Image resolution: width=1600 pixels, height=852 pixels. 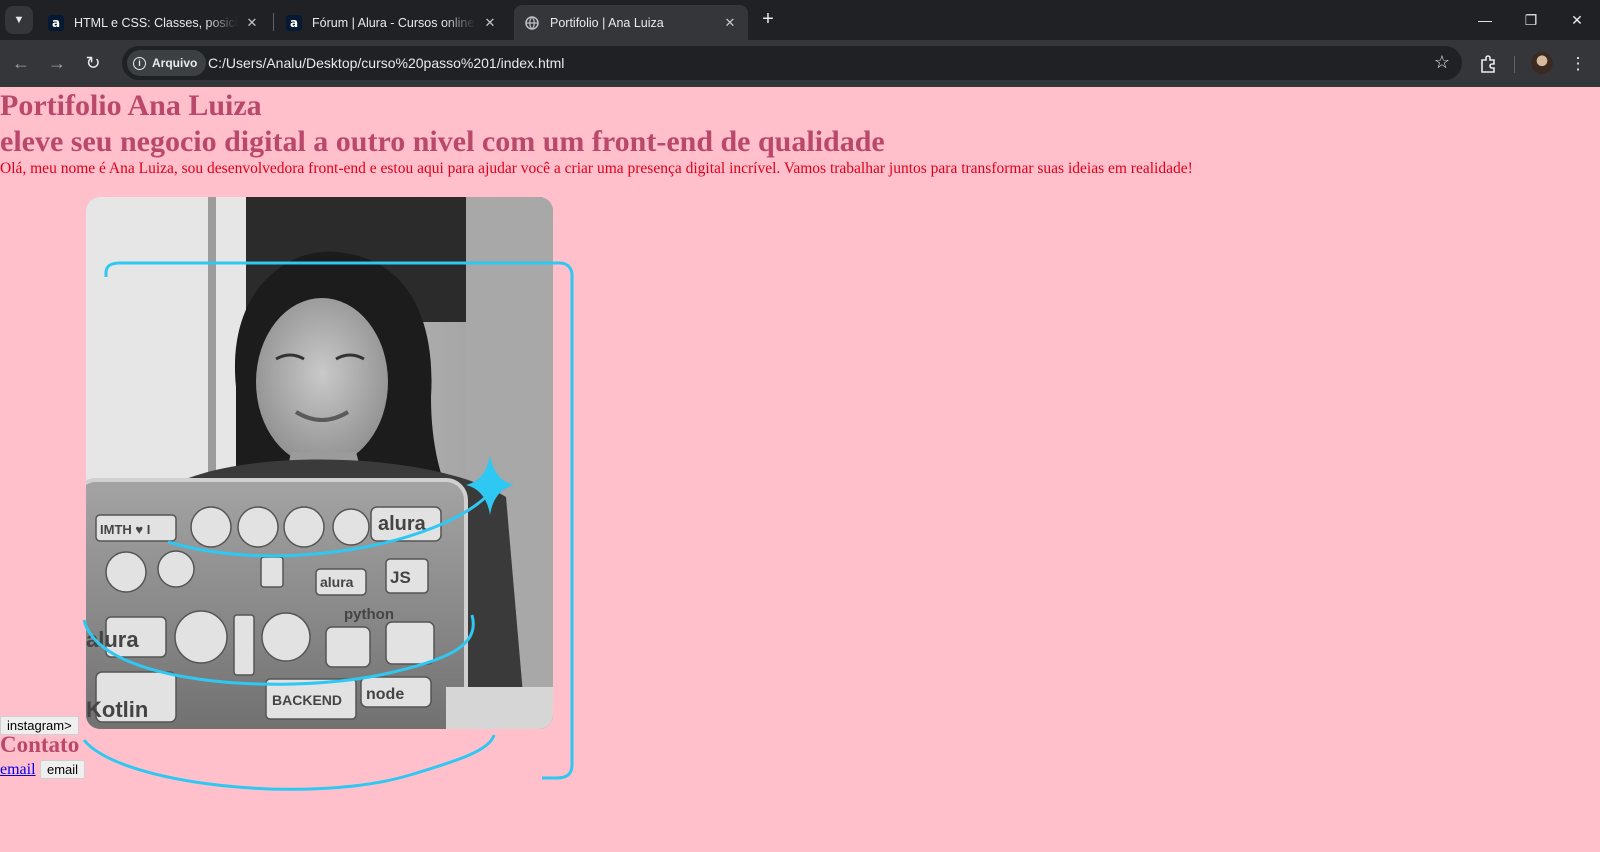 What do you see at coordinates (1488, 64) in the screenshot?
I see `extensions-icon` at bounding box center [1488, 64].